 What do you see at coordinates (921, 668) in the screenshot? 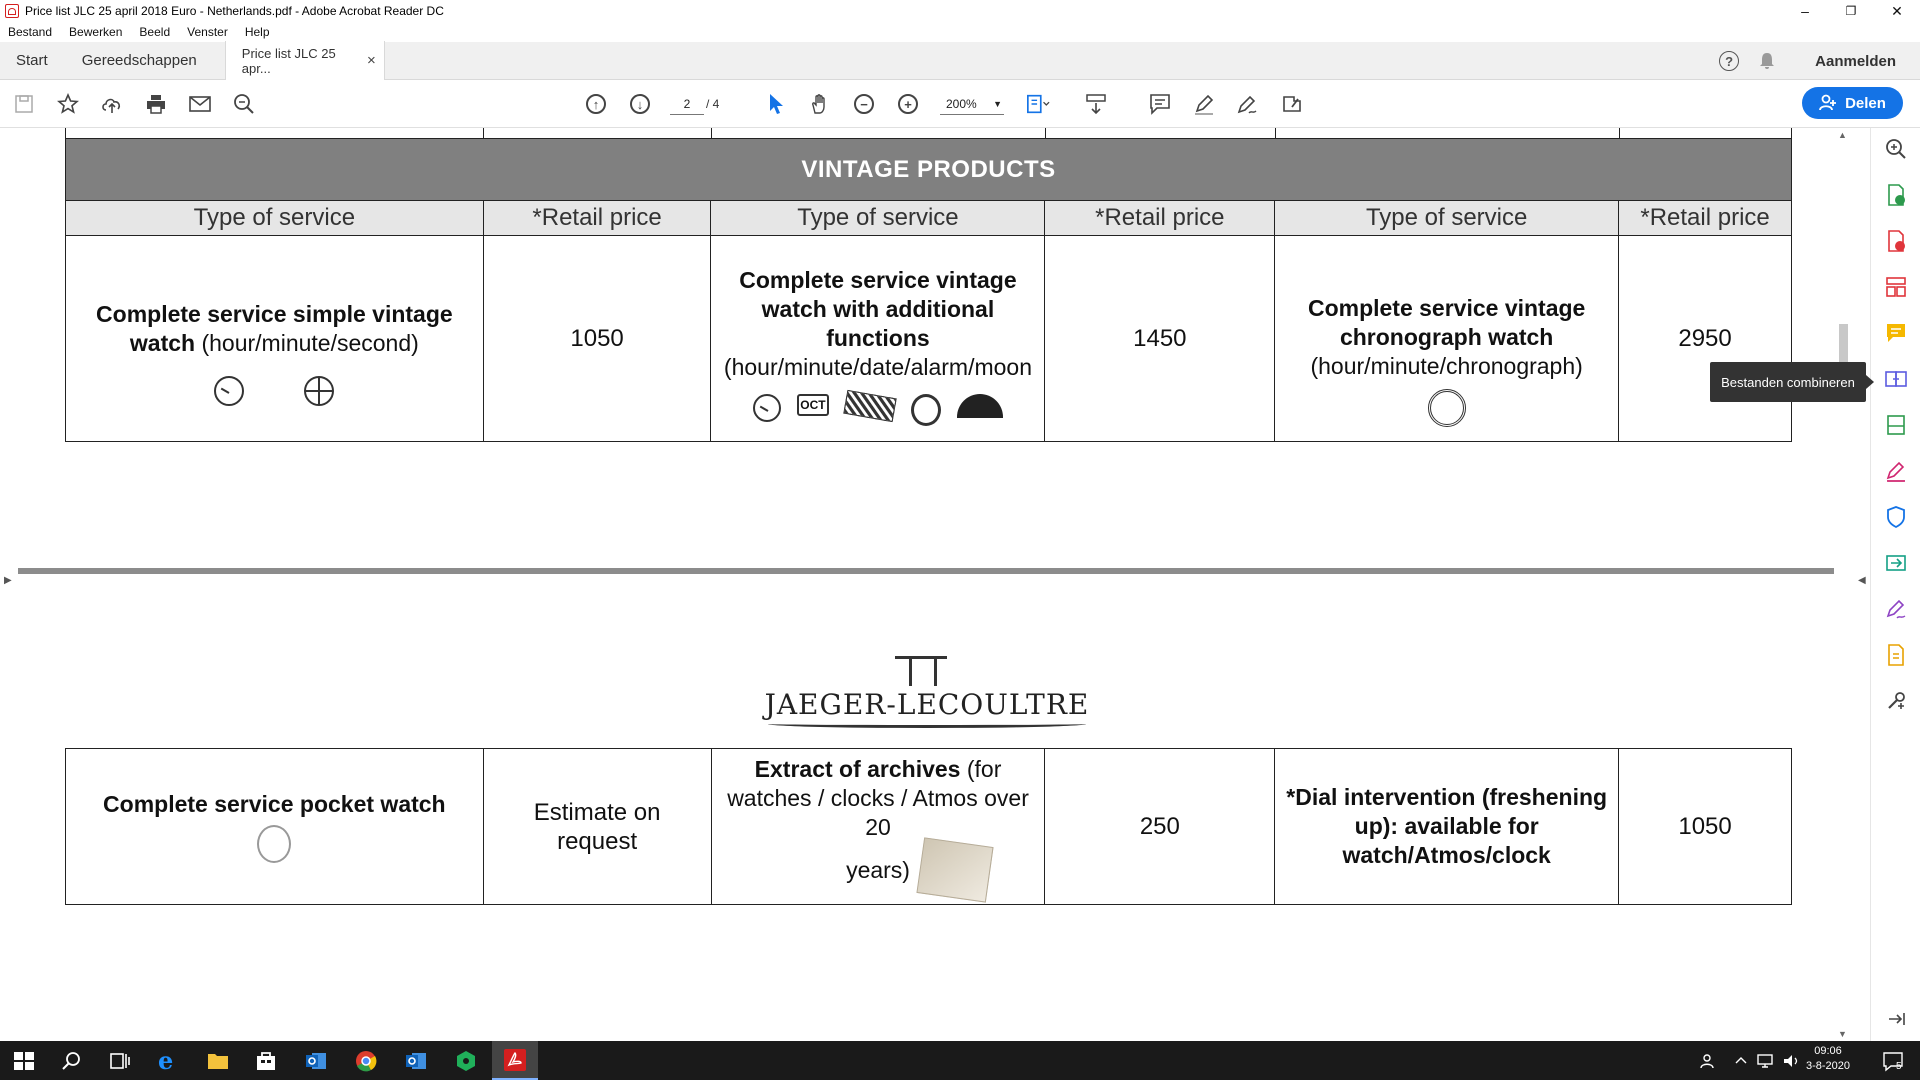
I see `logo-mark` at bounding box center [921, 668].